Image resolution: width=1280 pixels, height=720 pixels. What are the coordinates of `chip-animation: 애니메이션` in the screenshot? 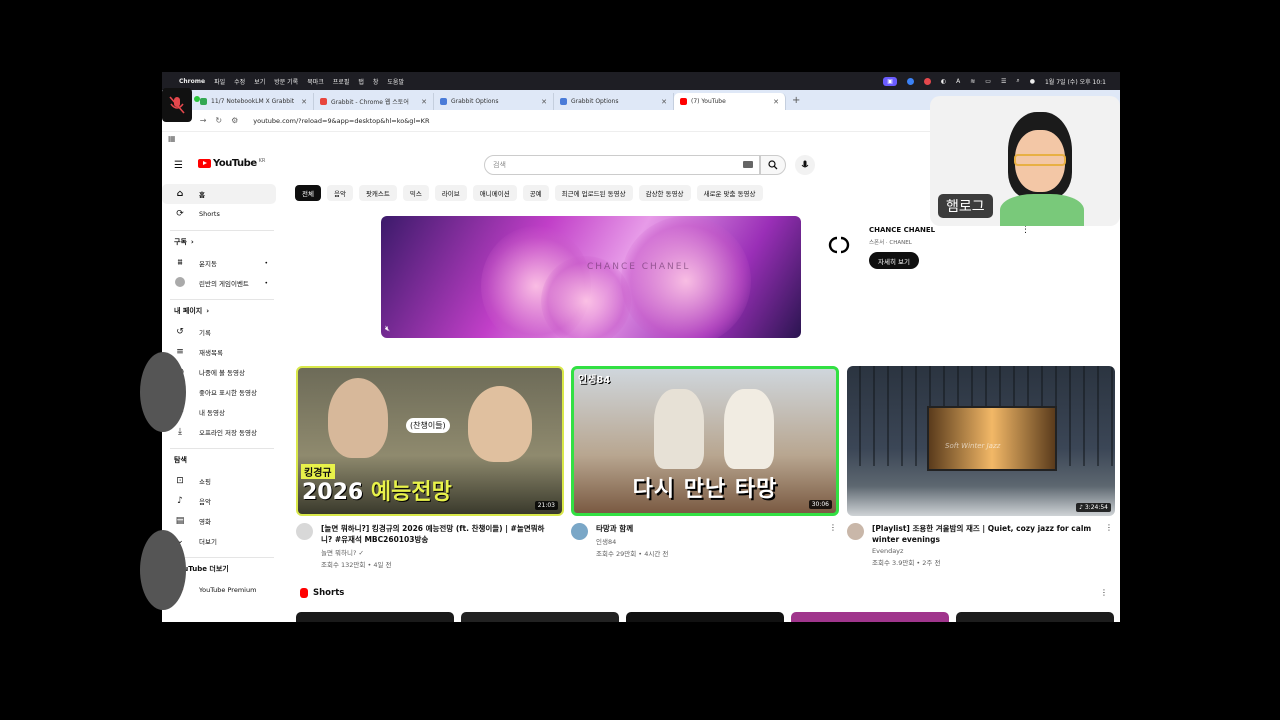 It's located at (494, 193).